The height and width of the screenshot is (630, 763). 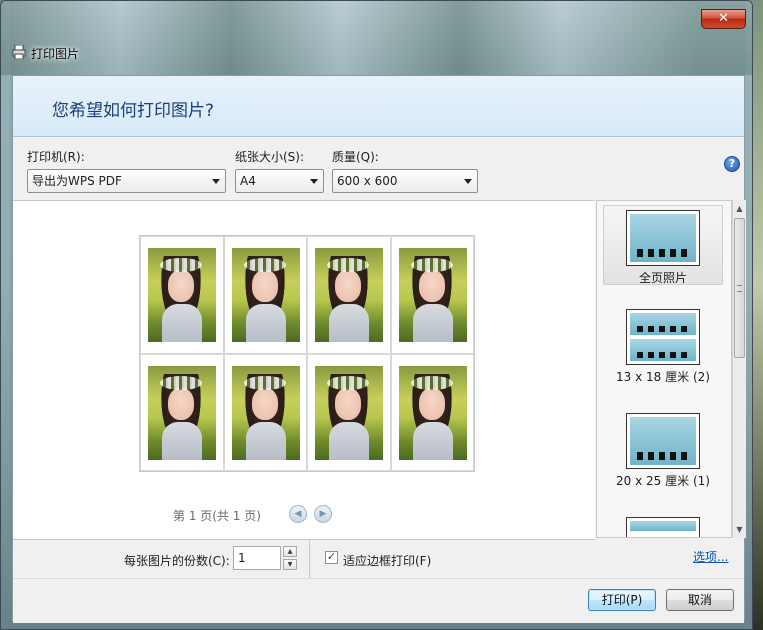 I want to click on layout-caption: 全页照片, so click(x=662, y=278).